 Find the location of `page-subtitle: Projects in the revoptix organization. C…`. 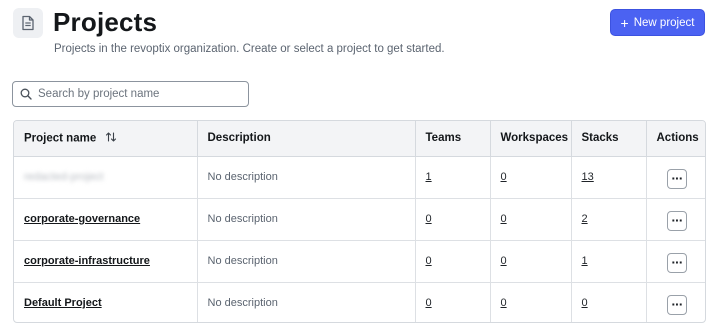

page-subtitle: Projects in the revoptix organization. C… is located at coordinates (249, 49).